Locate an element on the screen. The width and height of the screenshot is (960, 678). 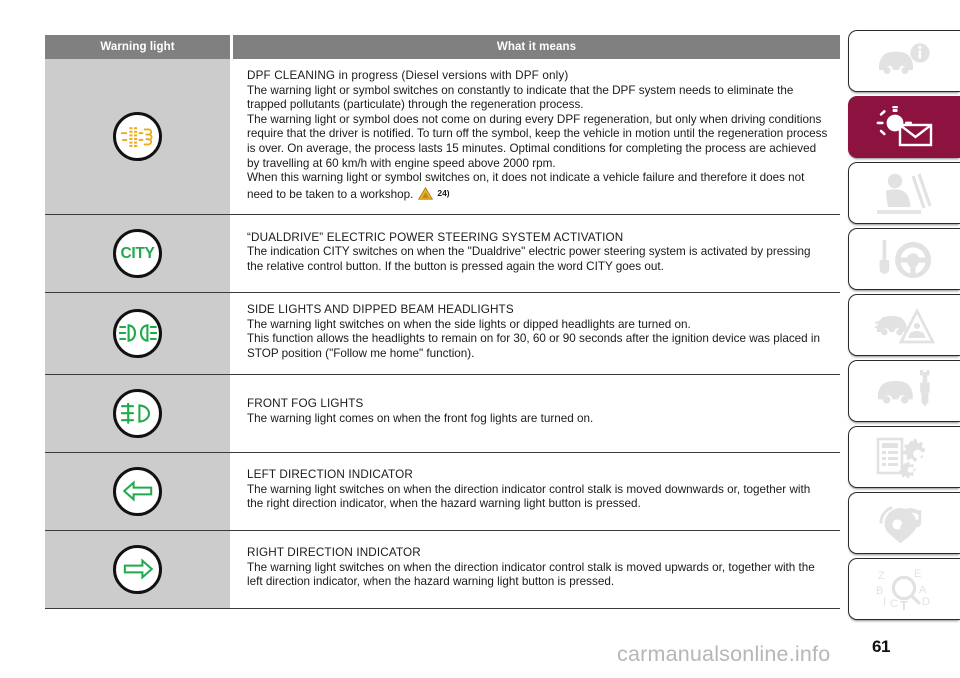
right-direction-indicator-warning-icon is located at coordinates (137, 569).